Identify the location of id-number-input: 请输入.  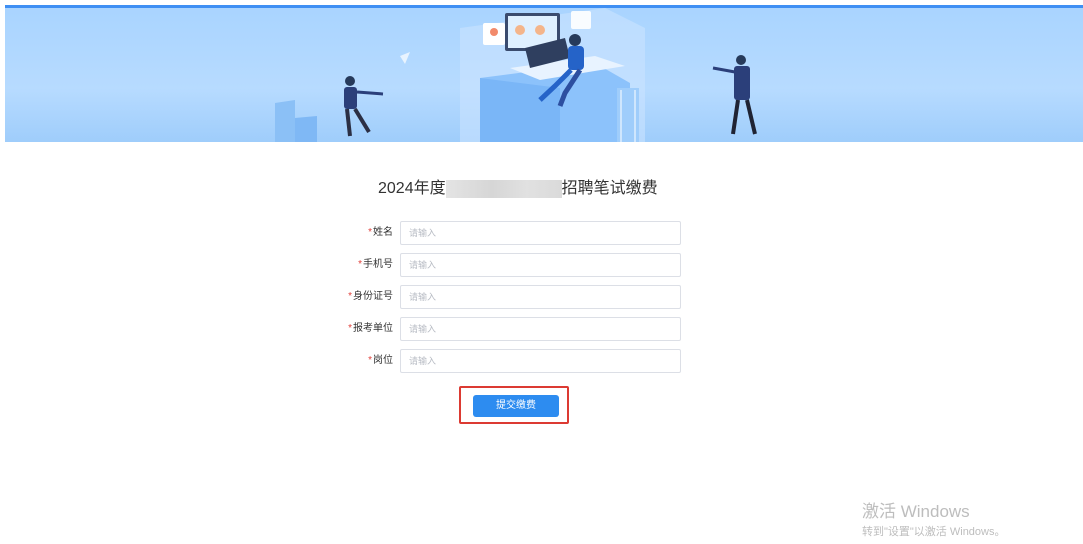
(540, 297).